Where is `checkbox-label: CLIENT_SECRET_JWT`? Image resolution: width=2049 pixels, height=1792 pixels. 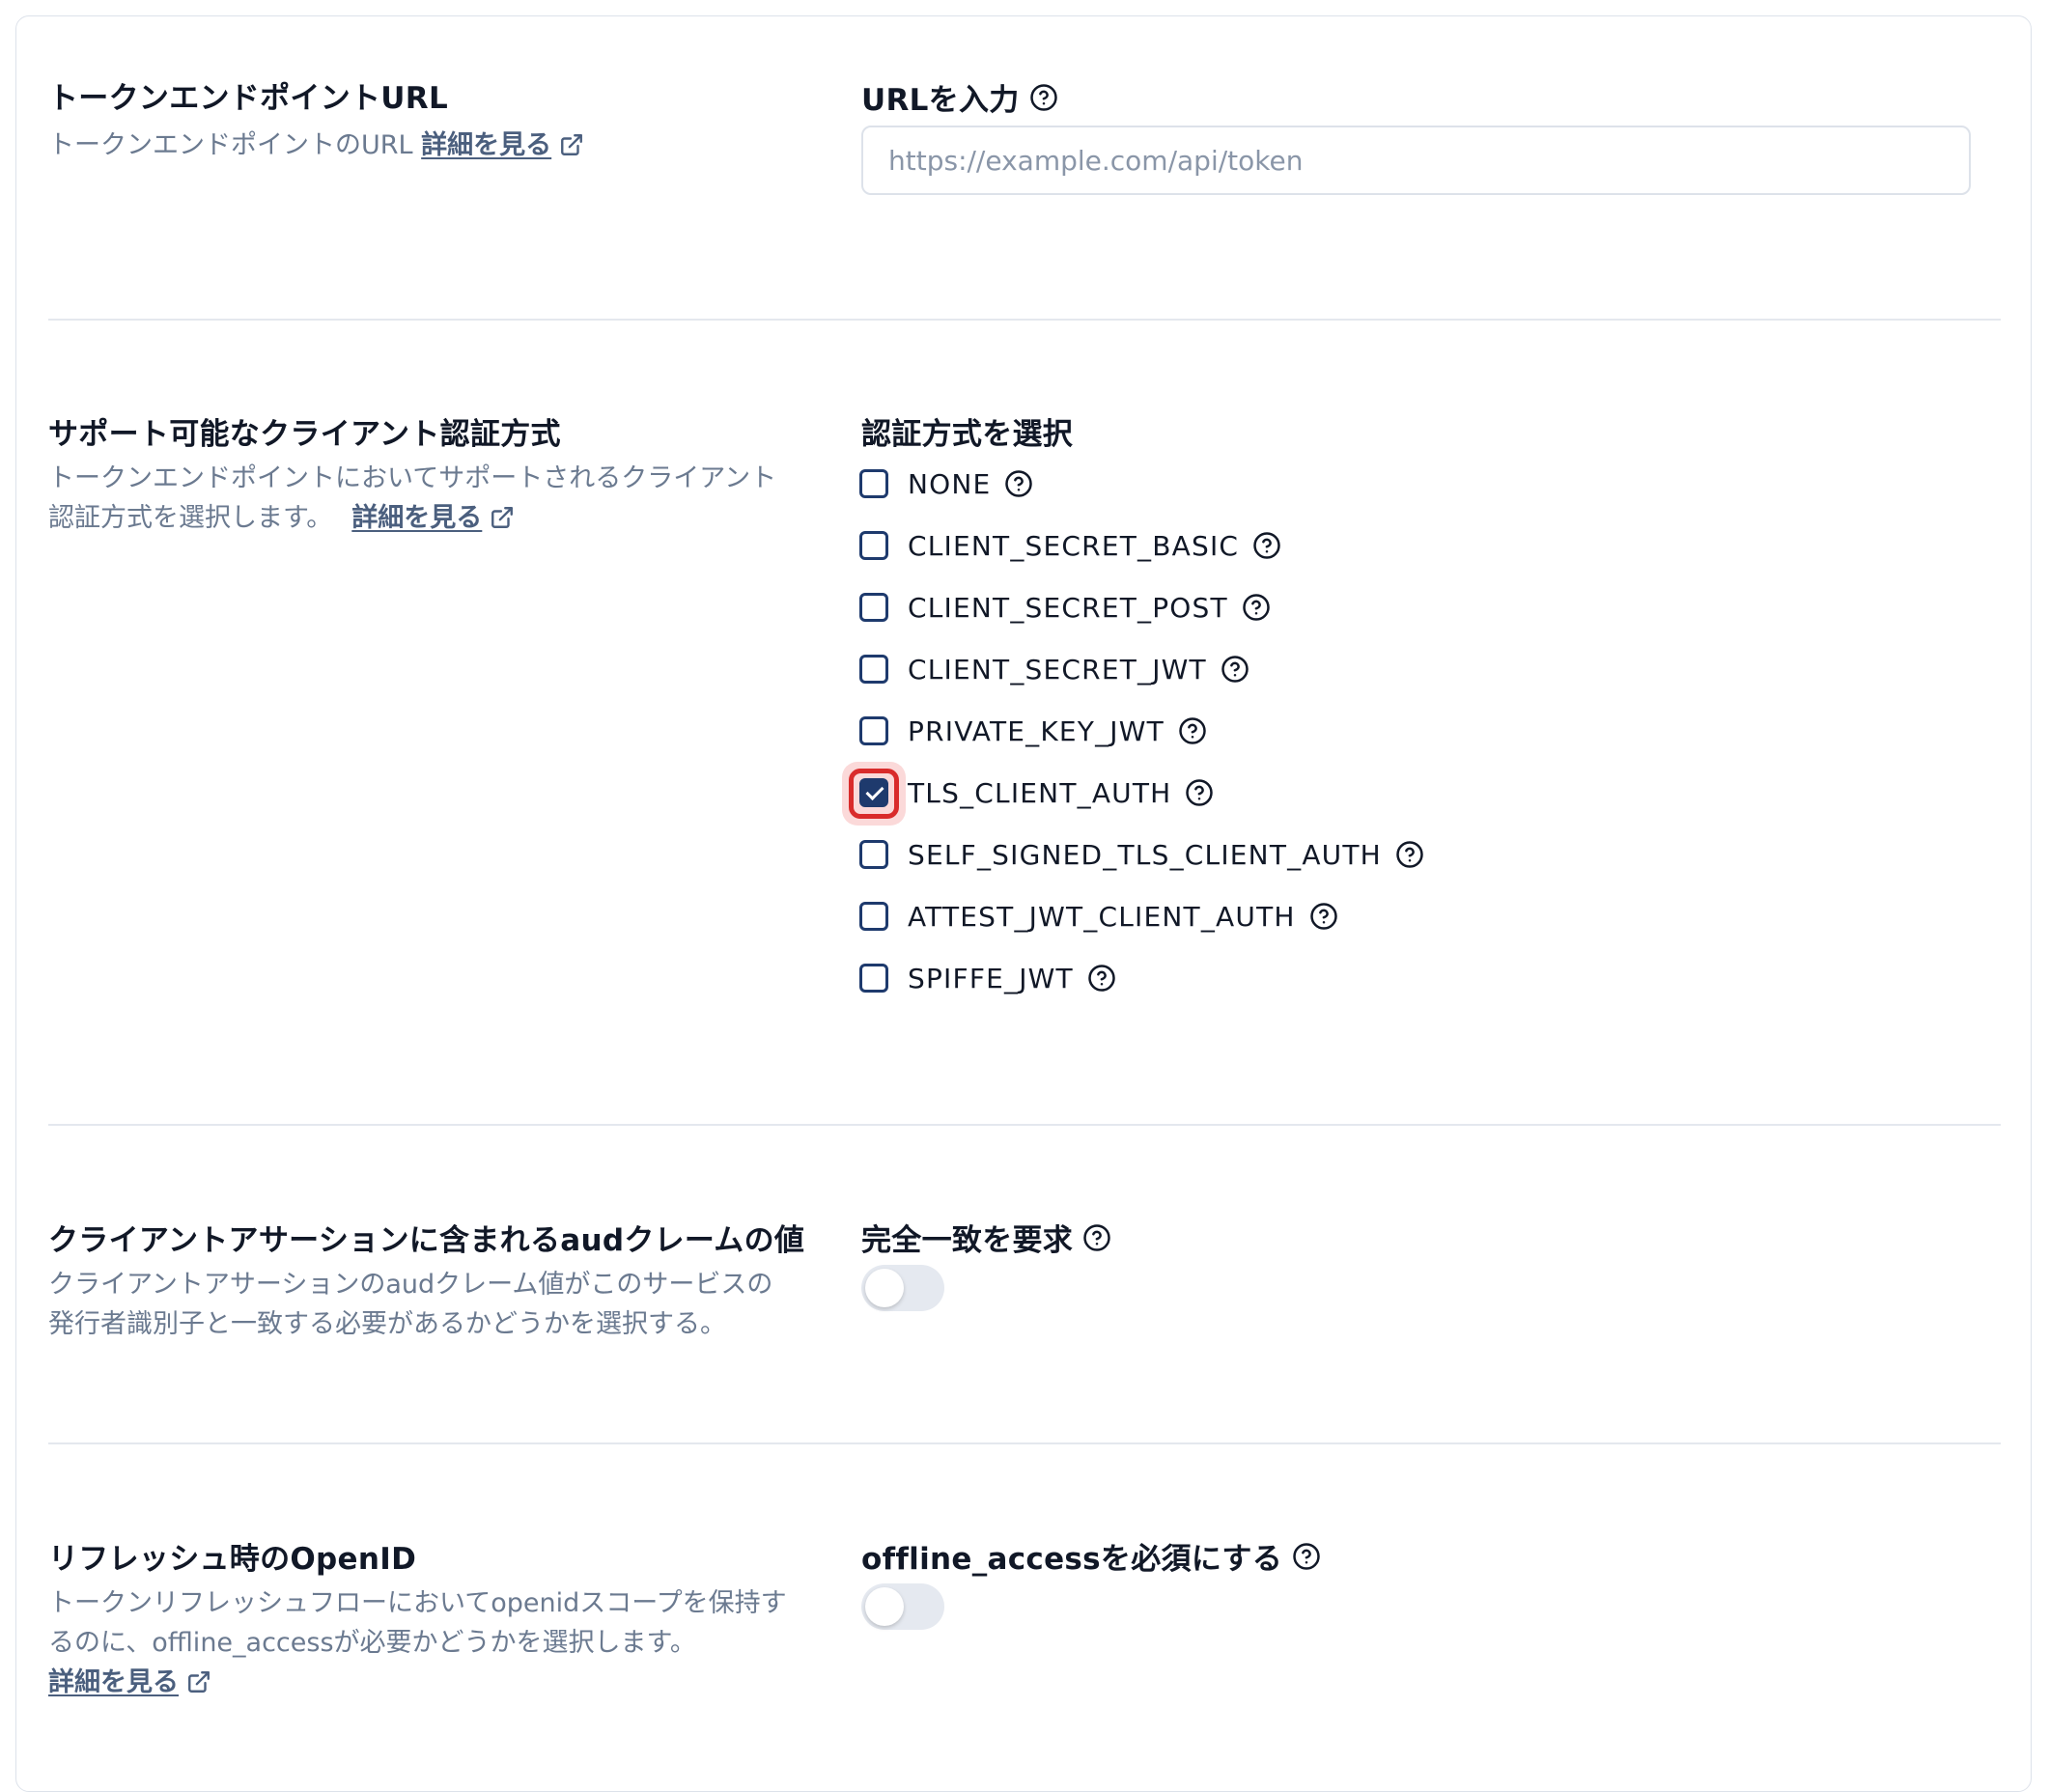
checkbox-label: CLIENT_SECRET_JWT is located at coordinates (1057, 670).